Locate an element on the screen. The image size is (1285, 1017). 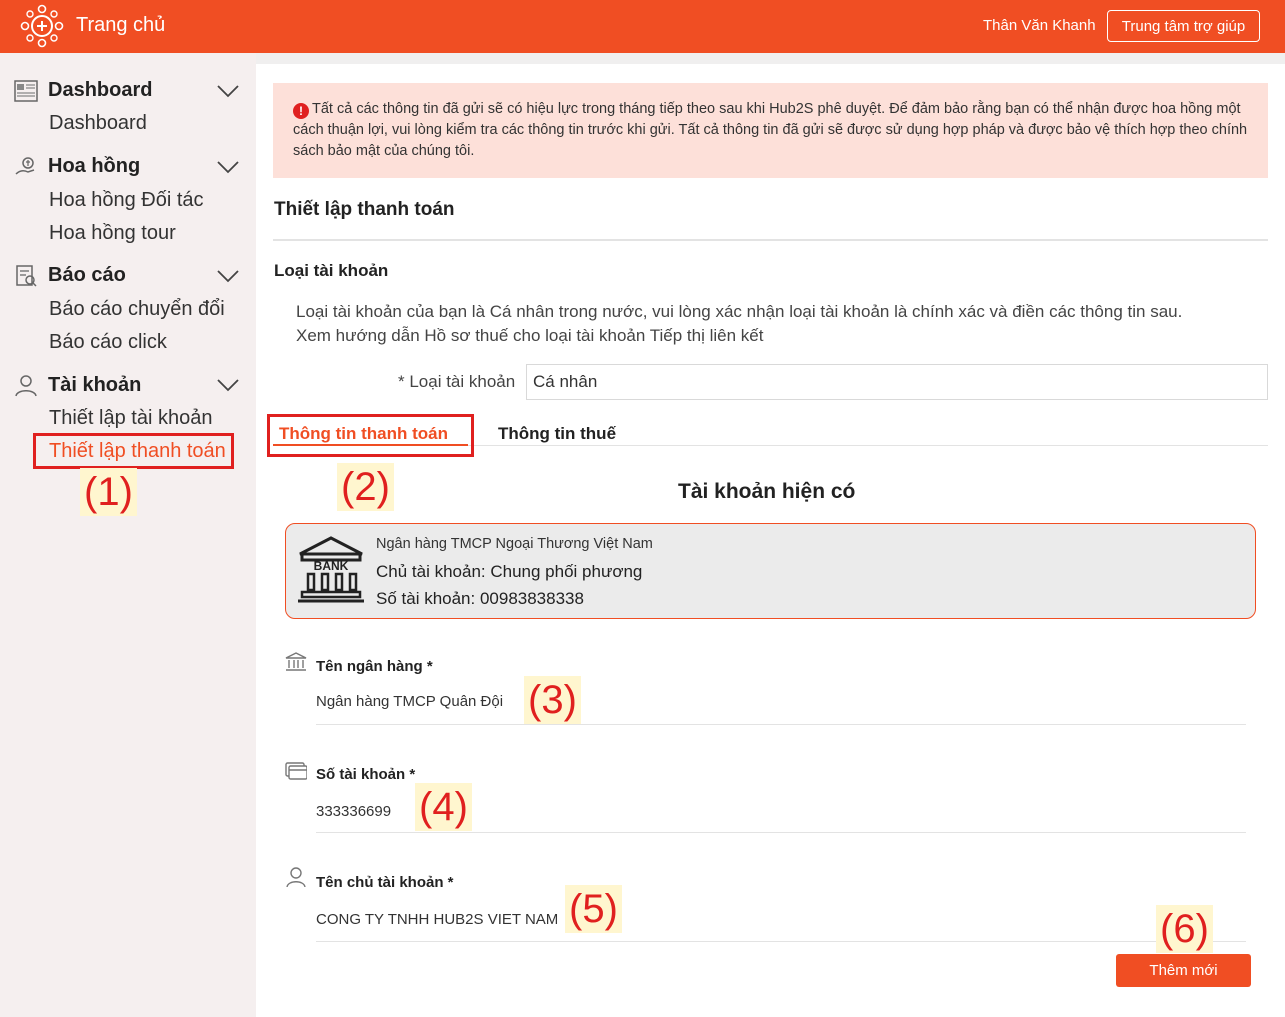
account-holder-input: CONG TY TNHH HUB2S VIET NAM is located at coordinates (437, 919).